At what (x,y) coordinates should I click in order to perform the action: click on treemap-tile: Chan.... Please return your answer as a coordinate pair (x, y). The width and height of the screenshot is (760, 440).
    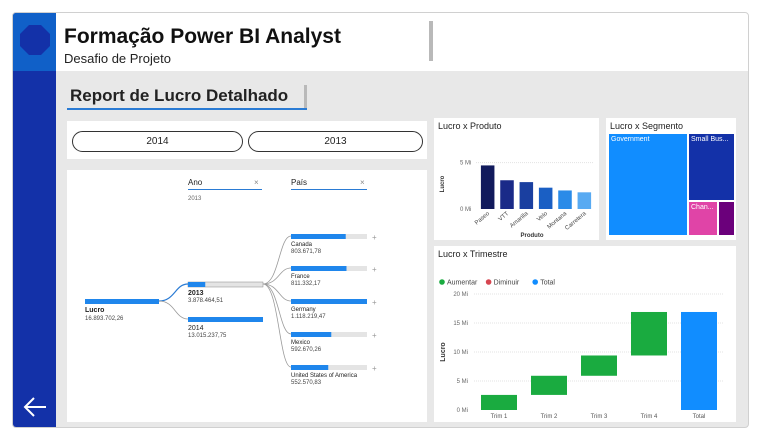
    Looking at the image, I should click on (703, 218).